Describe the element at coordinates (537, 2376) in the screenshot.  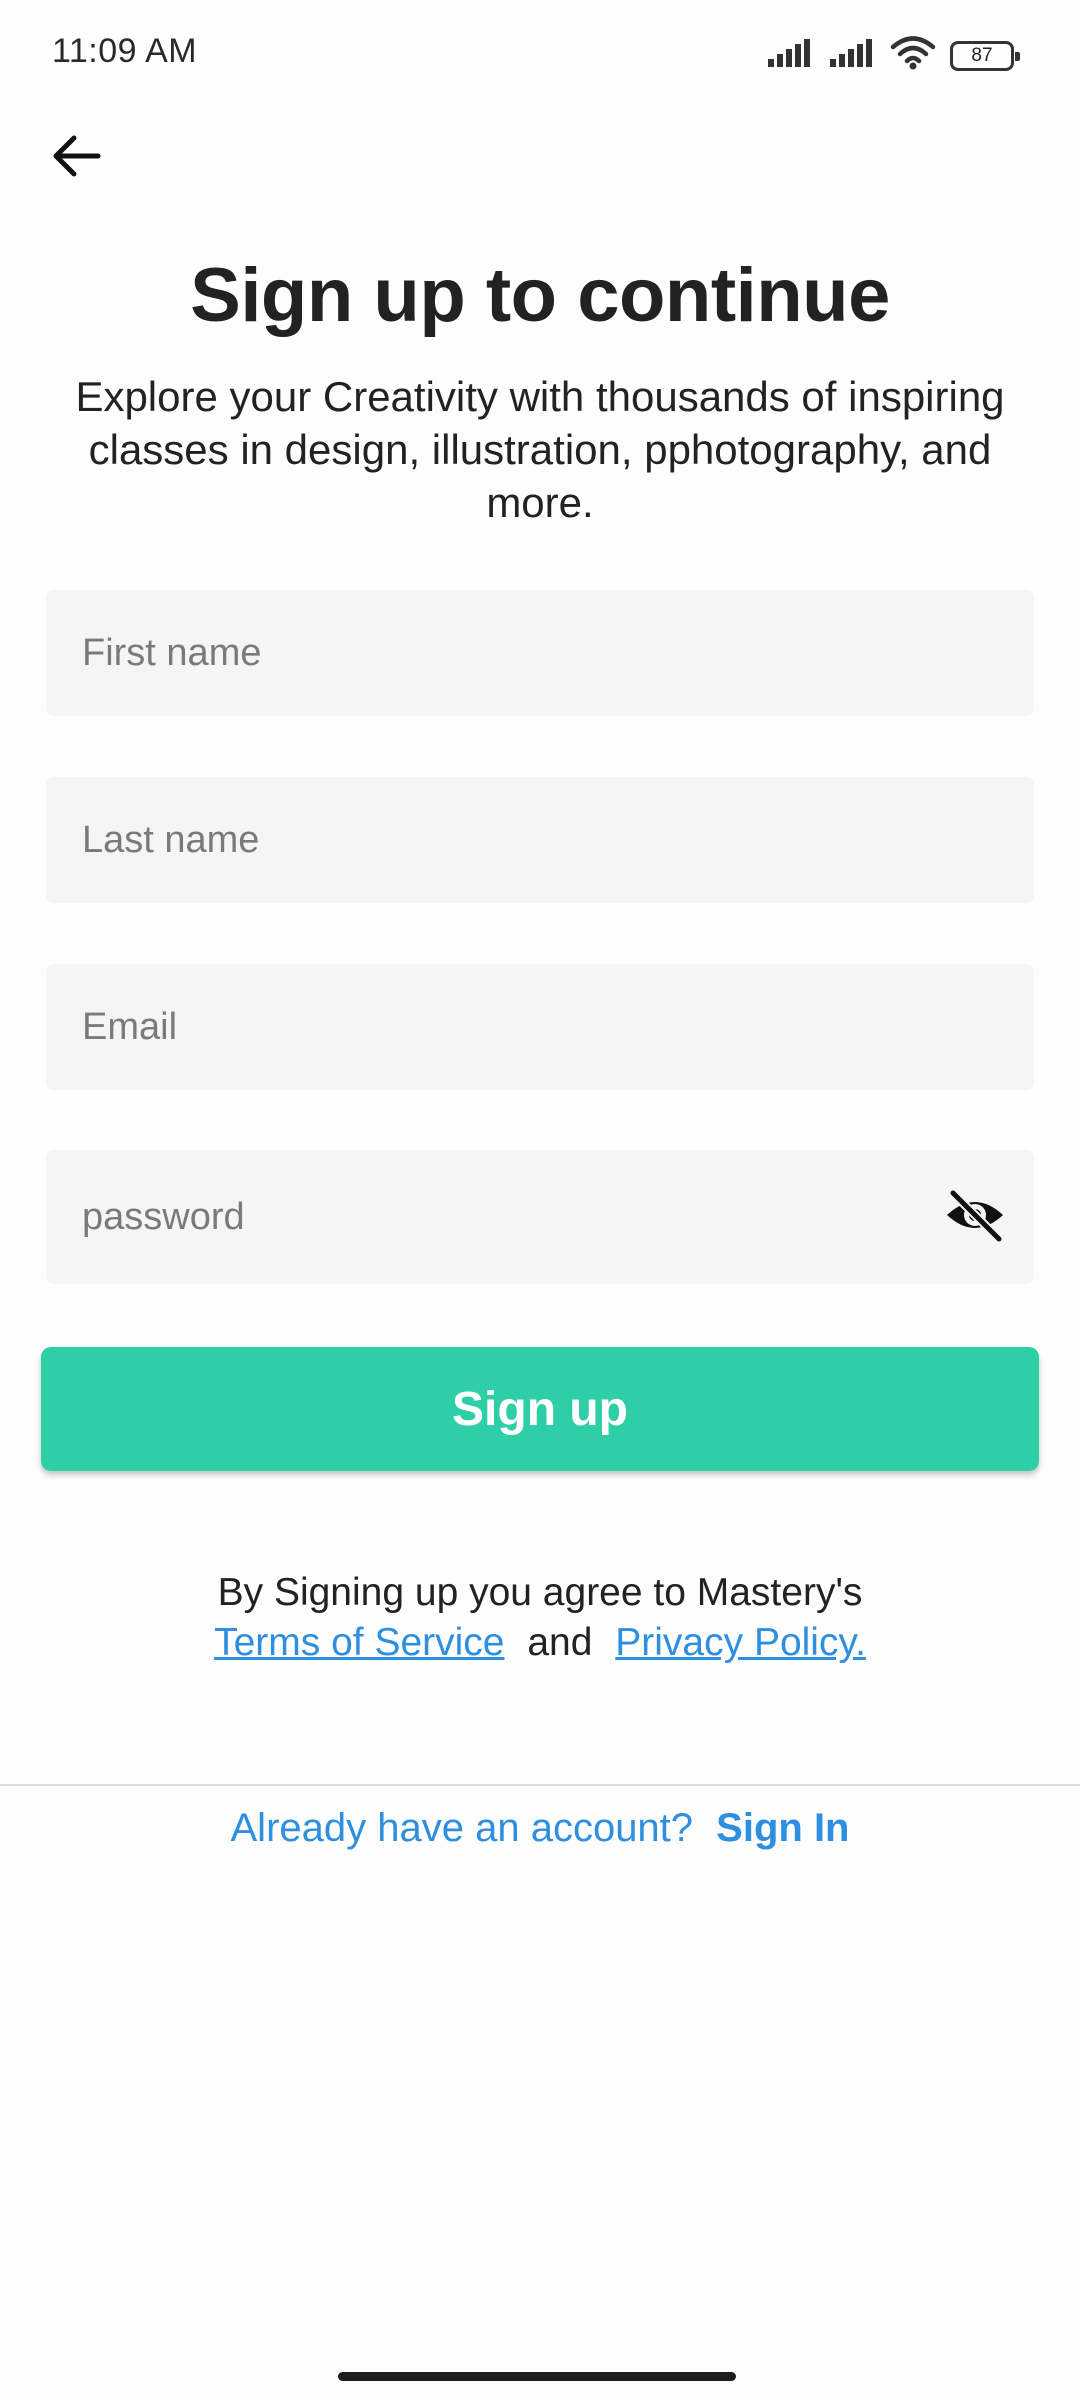
I see `home-indicator` at that location.